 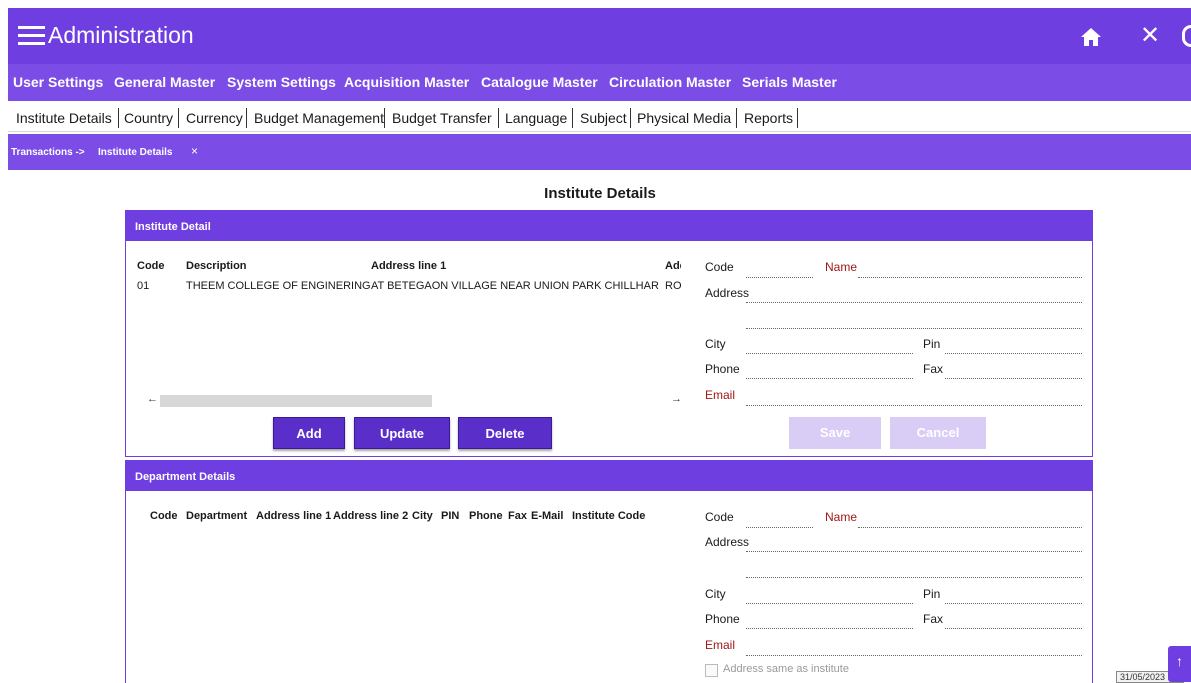 I want to click on scrollbar-thumb, so click(x=296, y=401).